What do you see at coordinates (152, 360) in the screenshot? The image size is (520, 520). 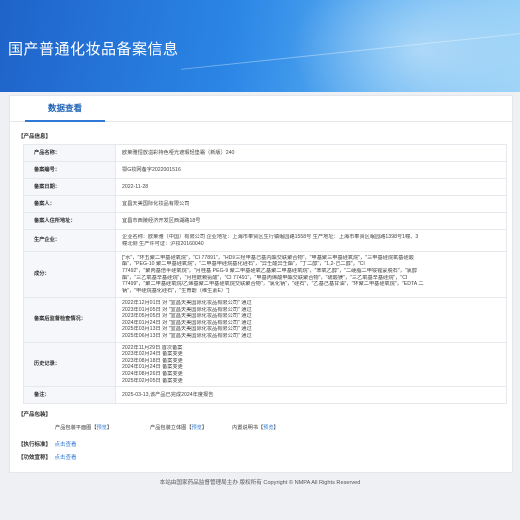 I see `history-line: 2023年08月18日 备案变更` at bounding box center [152, 360].